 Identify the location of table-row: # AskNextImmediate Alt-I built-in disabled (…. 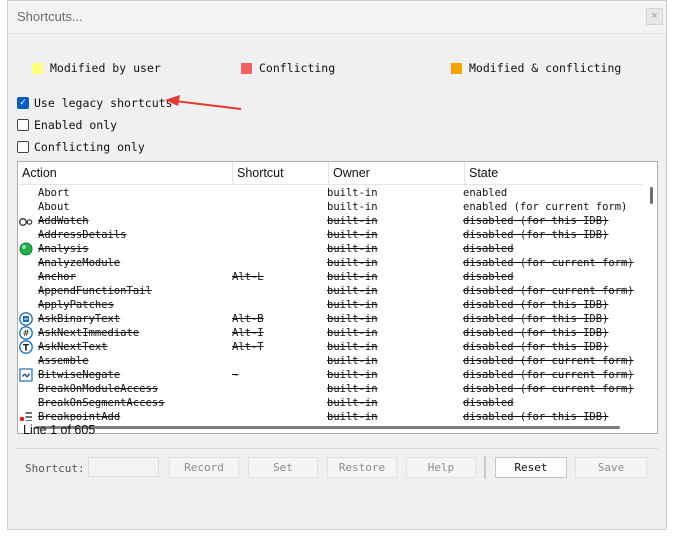
(330, 333).